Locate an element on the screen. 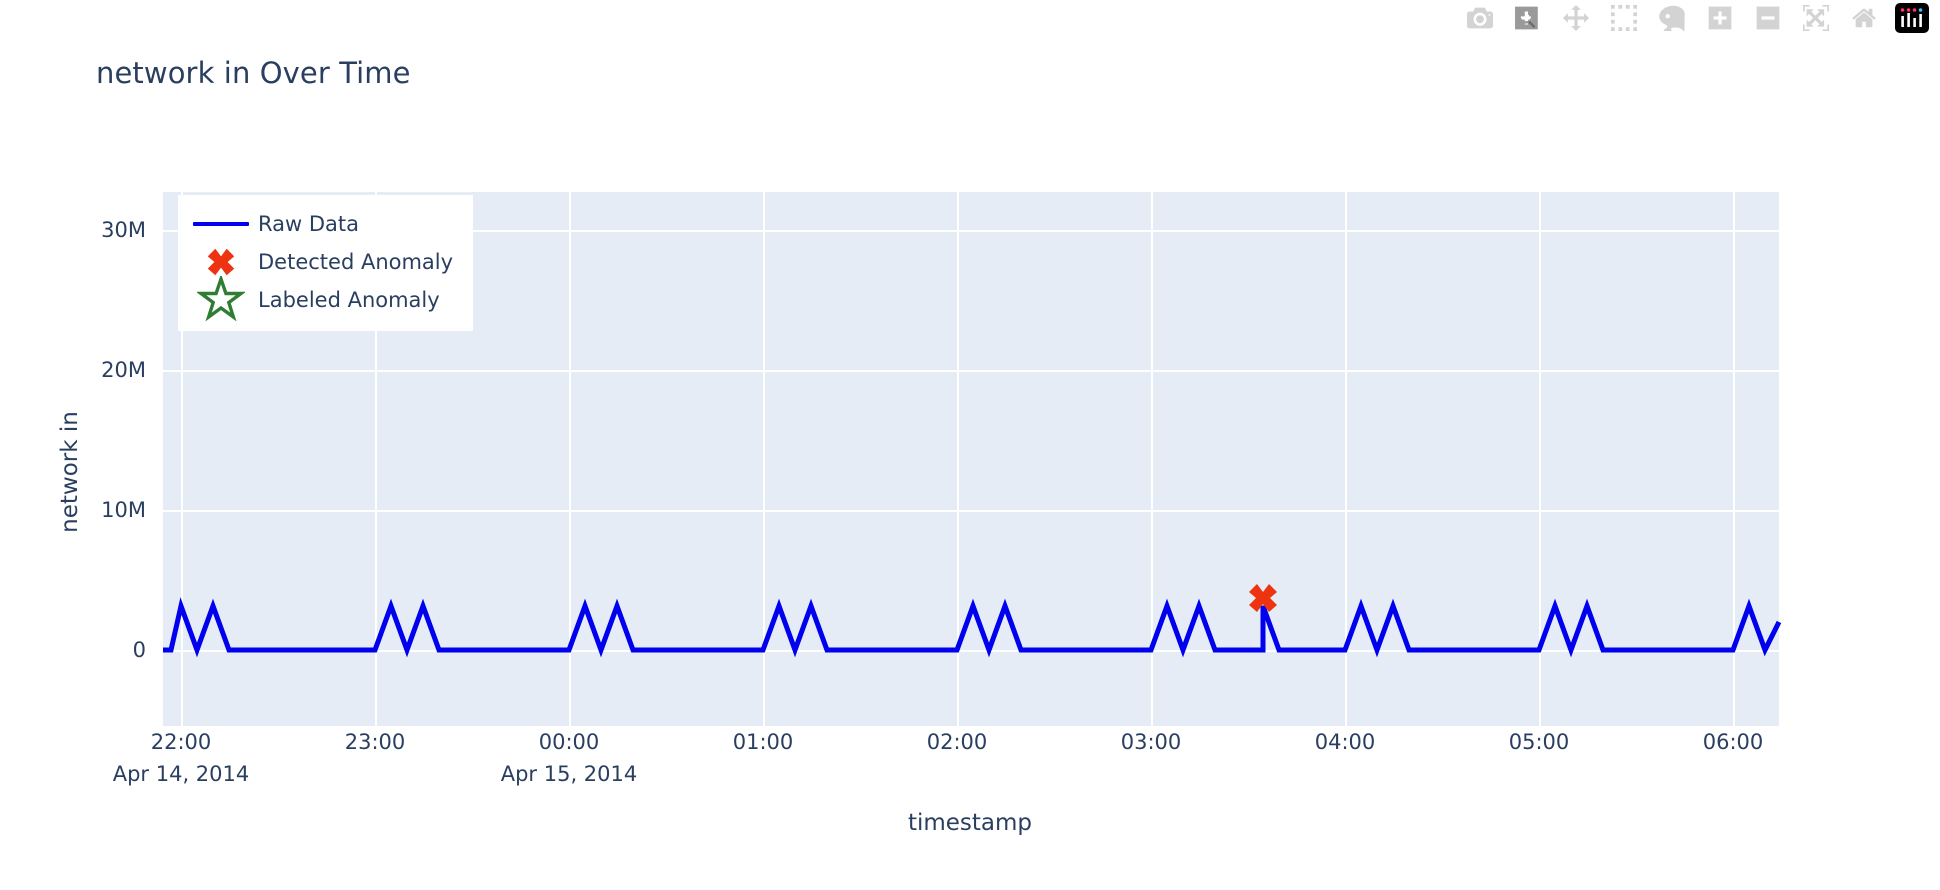  lasso-select-icon is located at coordinates (1672, 18).